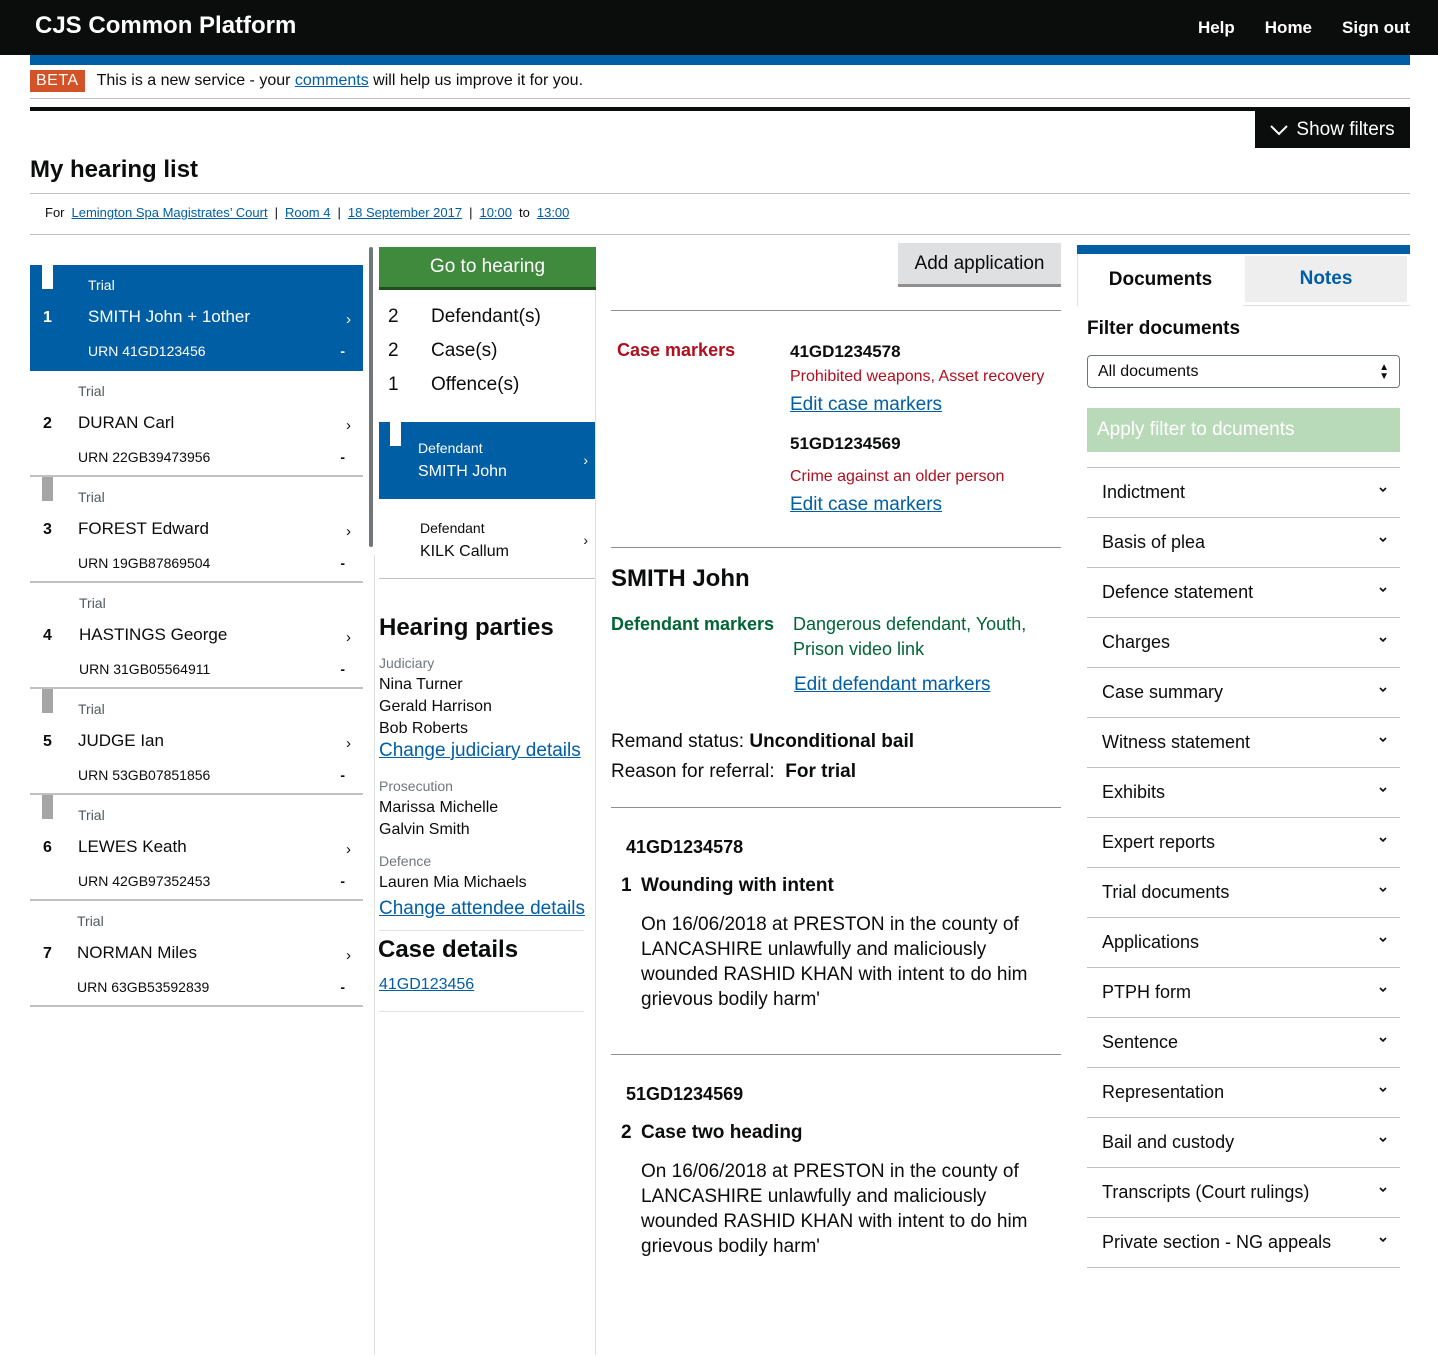 The image size is (1438, 1359). Describe the element at coordinates (1136, 642) in the screenshot. I see `document-category-label: Charges` at that location.